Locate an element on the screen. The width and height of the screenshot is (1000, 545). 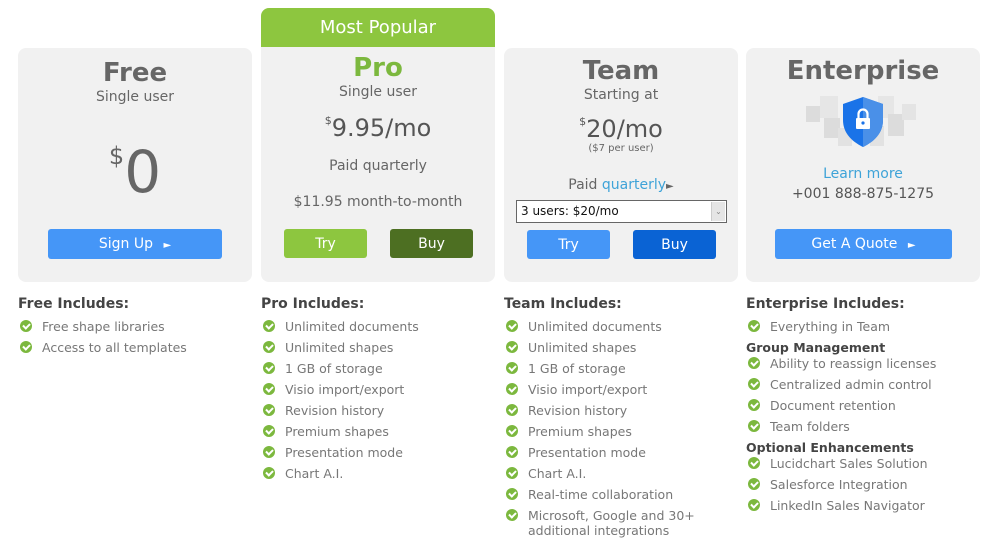
feature-item: Everything in Team is located at coordinates (868, 326).